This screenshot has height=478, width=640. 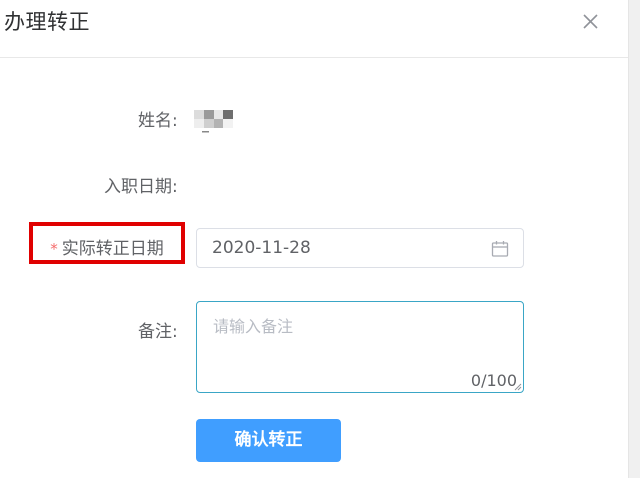 I want to click on actual-date-label: 实际转正日期, so click(x=112, y=249).